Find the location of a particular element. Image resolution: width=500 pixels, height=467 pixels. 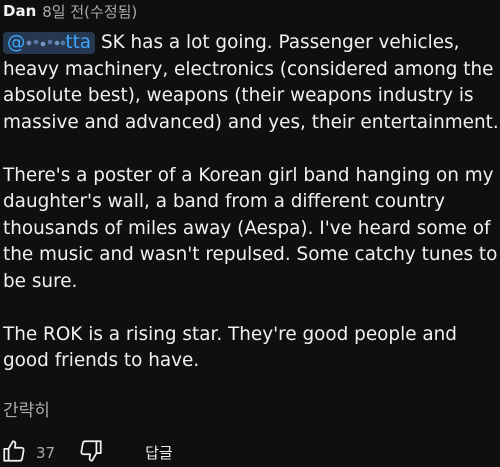

like-button is located at coordinates (14, 453).